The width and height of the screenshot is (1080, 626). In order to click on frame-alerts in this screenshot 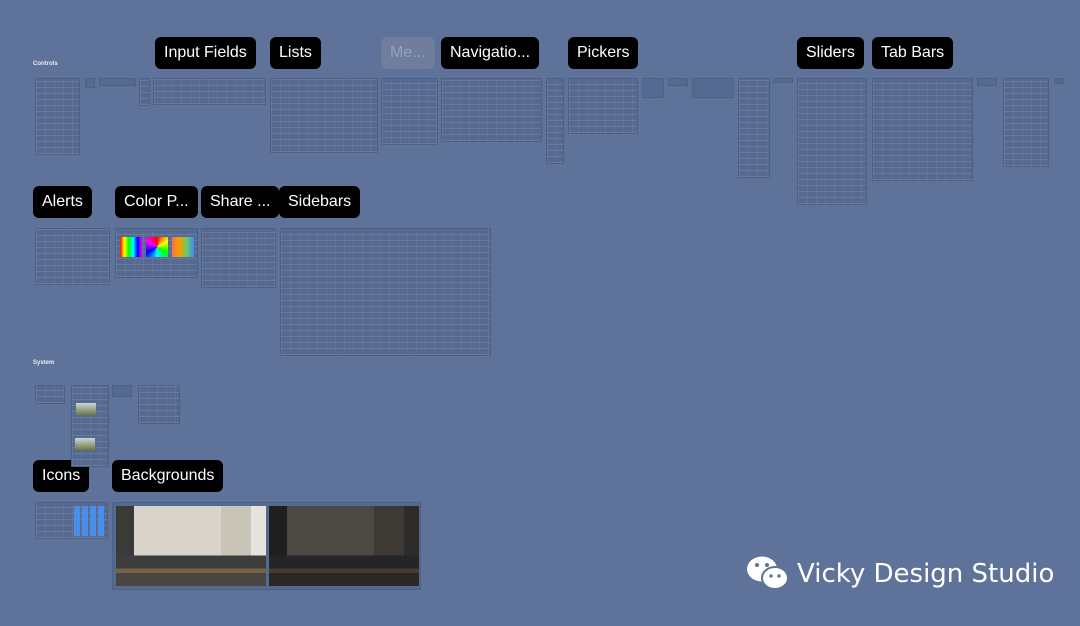, I will do `click(72, 256)`.